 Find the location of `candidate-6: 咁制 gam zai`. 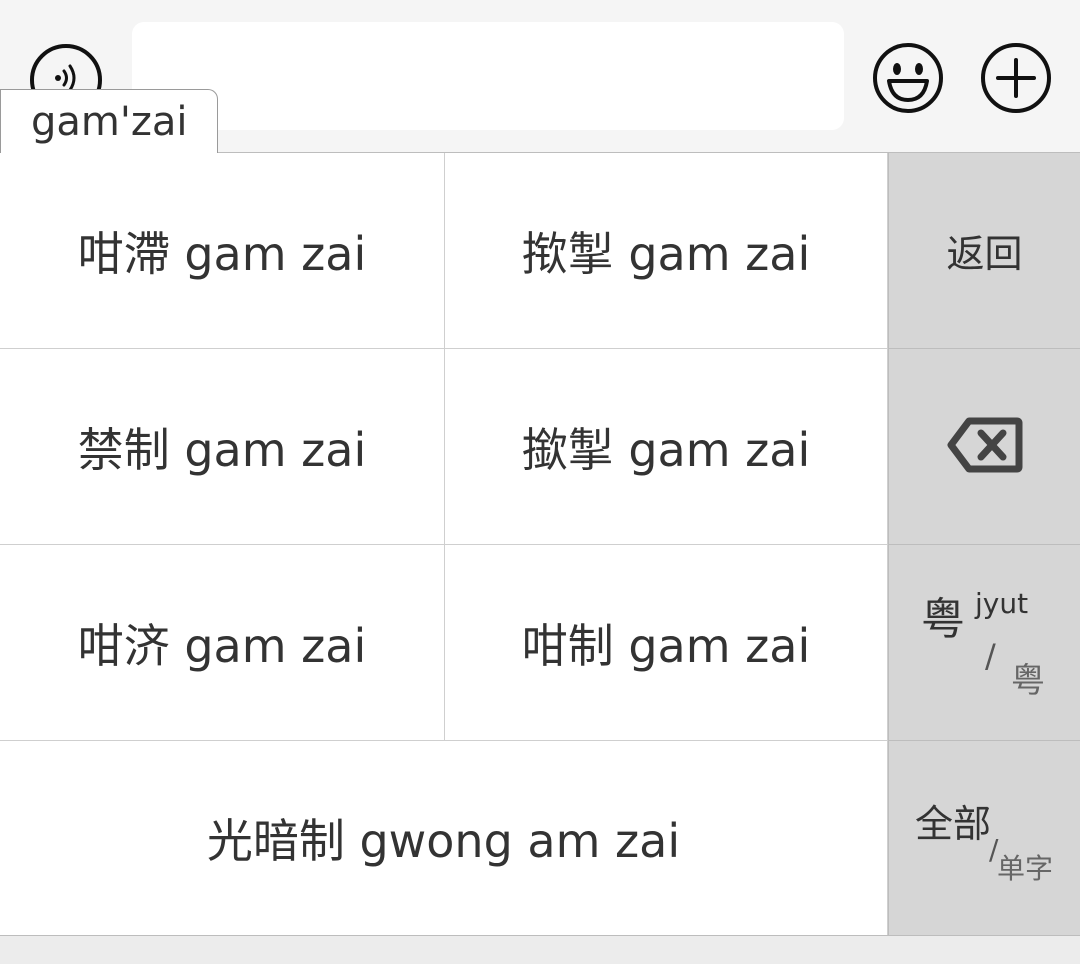

candidate-6: 咁制 gam zai is located at coordinates (666, 643).